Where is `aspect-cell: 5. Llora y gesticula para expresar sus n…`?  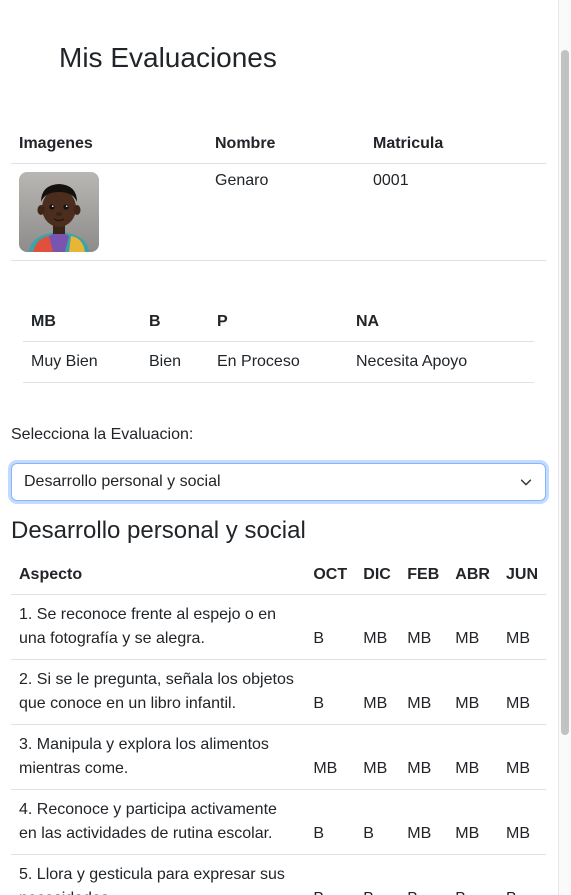
aspect-cell: 5. Llora y gesticula para expresar sus n… is located at coordinates (158, 874).